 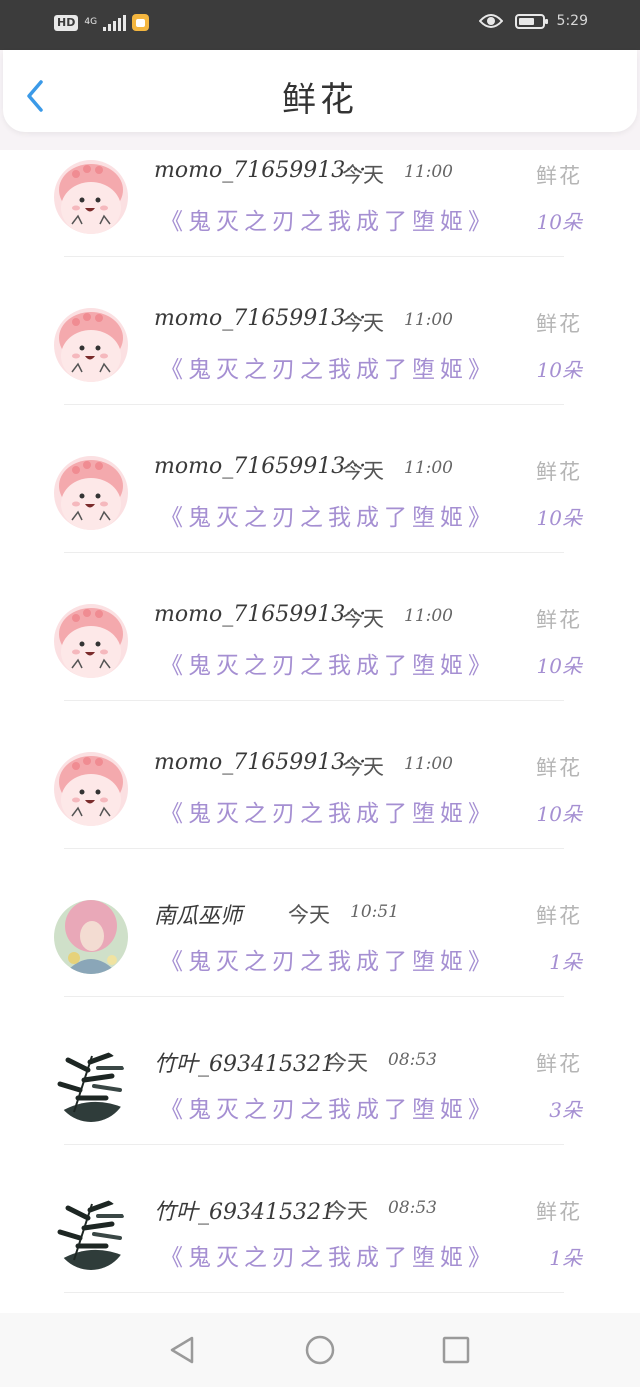 I want to click on recents-square-icon, so click(x=456, y=1350).